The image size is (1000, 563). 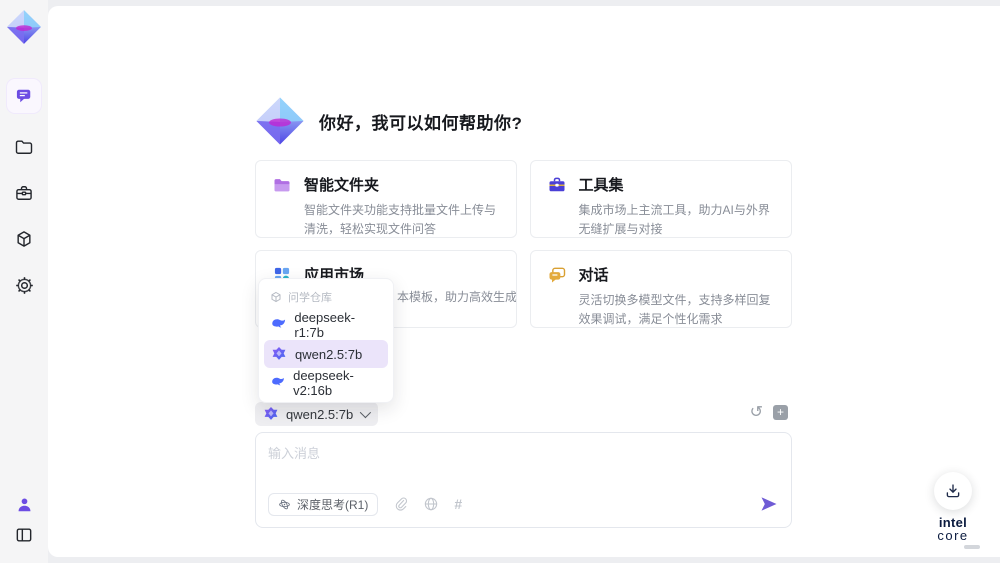 What do you see at coordinates (601, 185) in the screenshot?
I see `card-title: 工具集` at bounding box center [601, 185].